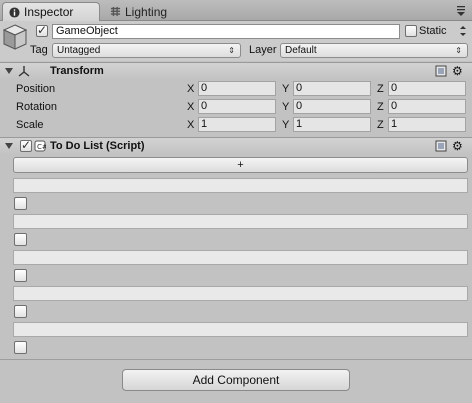 The height and width of the screenshot is (403, 472). What do you see at coordinates (97, 146) in the screenshot?
I see `component-title: To Do List (Script)` at bounding box center [97, 146].